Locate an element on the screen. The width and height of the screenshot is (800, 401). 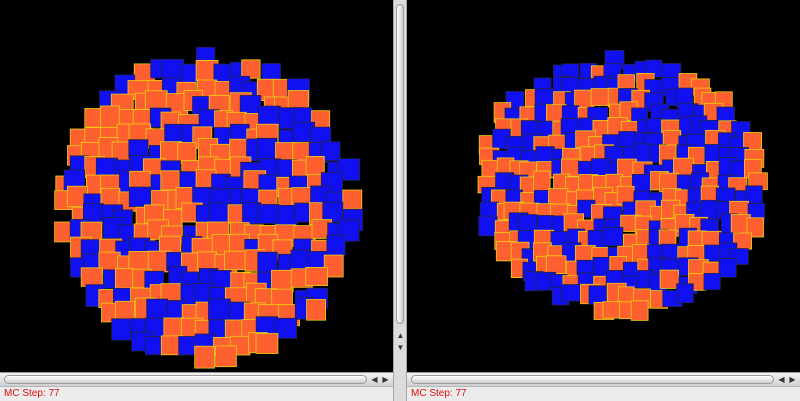
right-horizontal-scrollbar: ◀ ▶ is located at coordinates (603, 379).